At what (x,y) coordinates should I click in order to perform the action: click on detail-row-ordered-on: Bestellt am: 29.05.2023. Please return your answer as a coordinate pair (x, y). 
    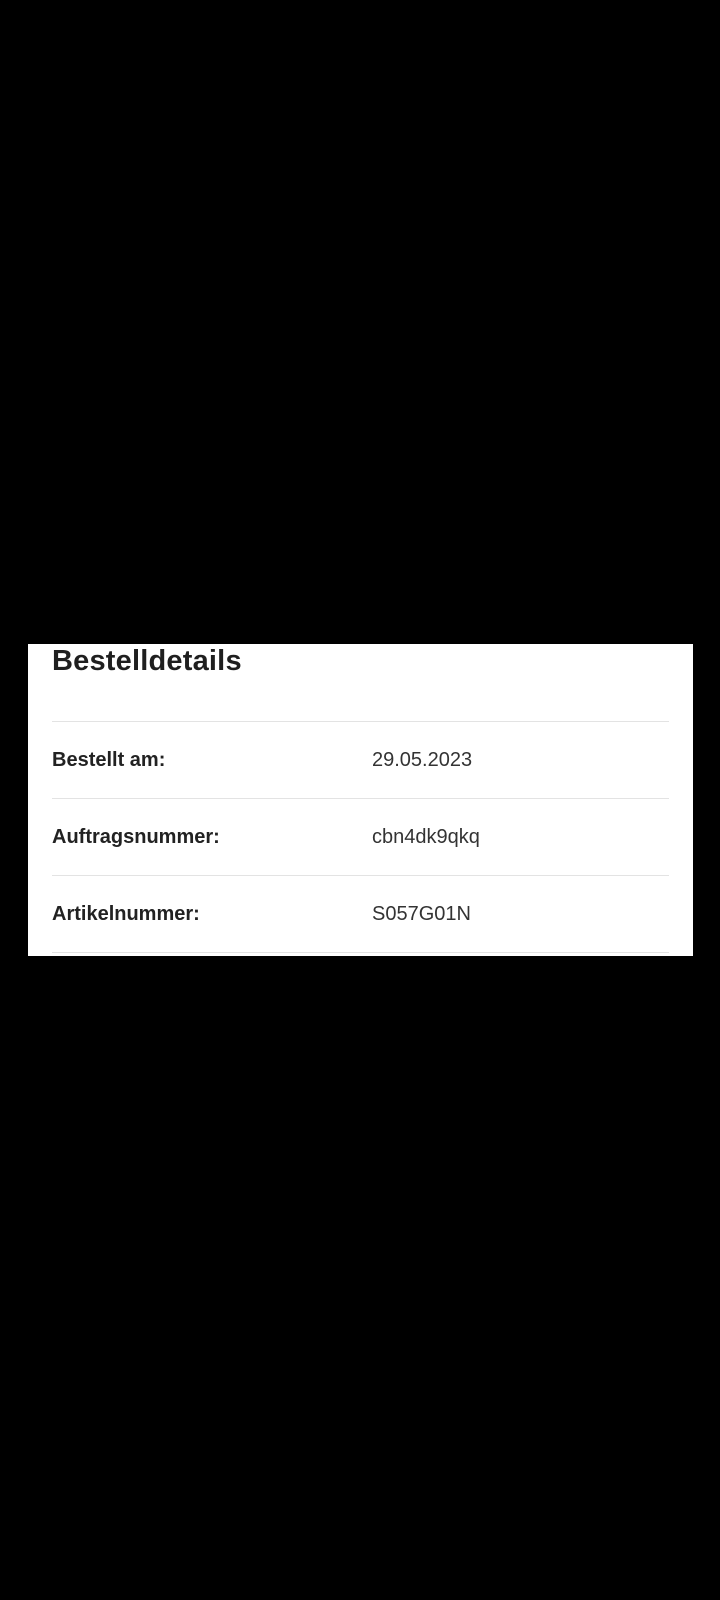
    Looking at the image, I should click on (360, 760).